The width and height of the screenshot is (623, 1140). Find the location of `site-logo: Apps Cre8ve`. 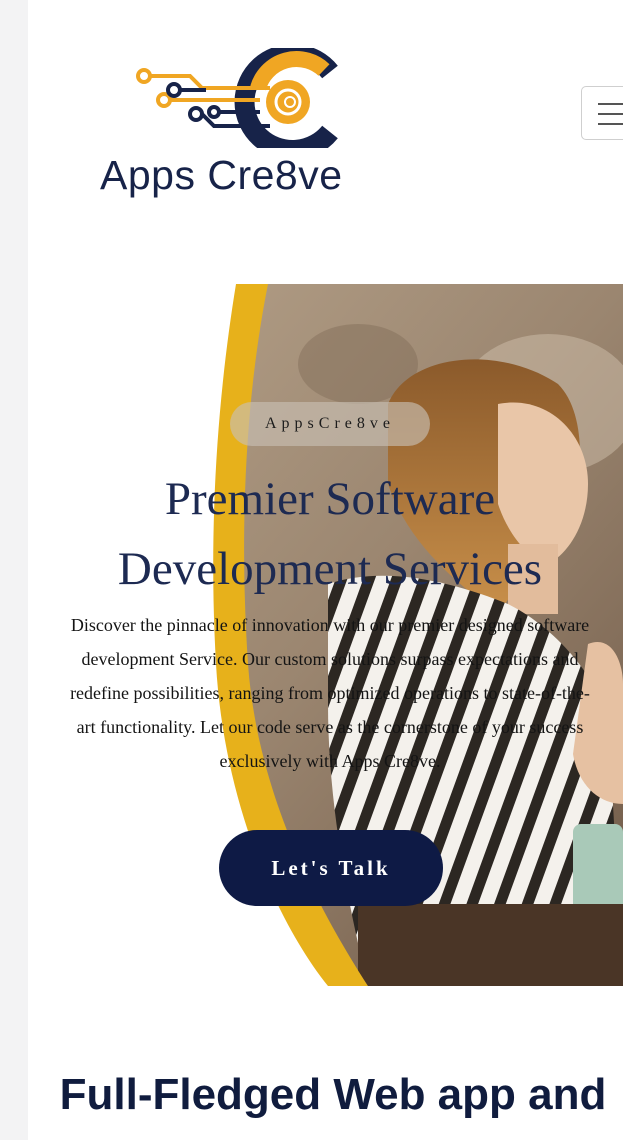

site-logo: Apps Cre8ve is located at coordinates (275, 124).